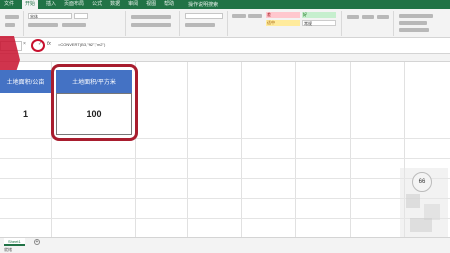 The image size is (450, 253). I want to click on tab-formulas: 公式, so click(97, 4).